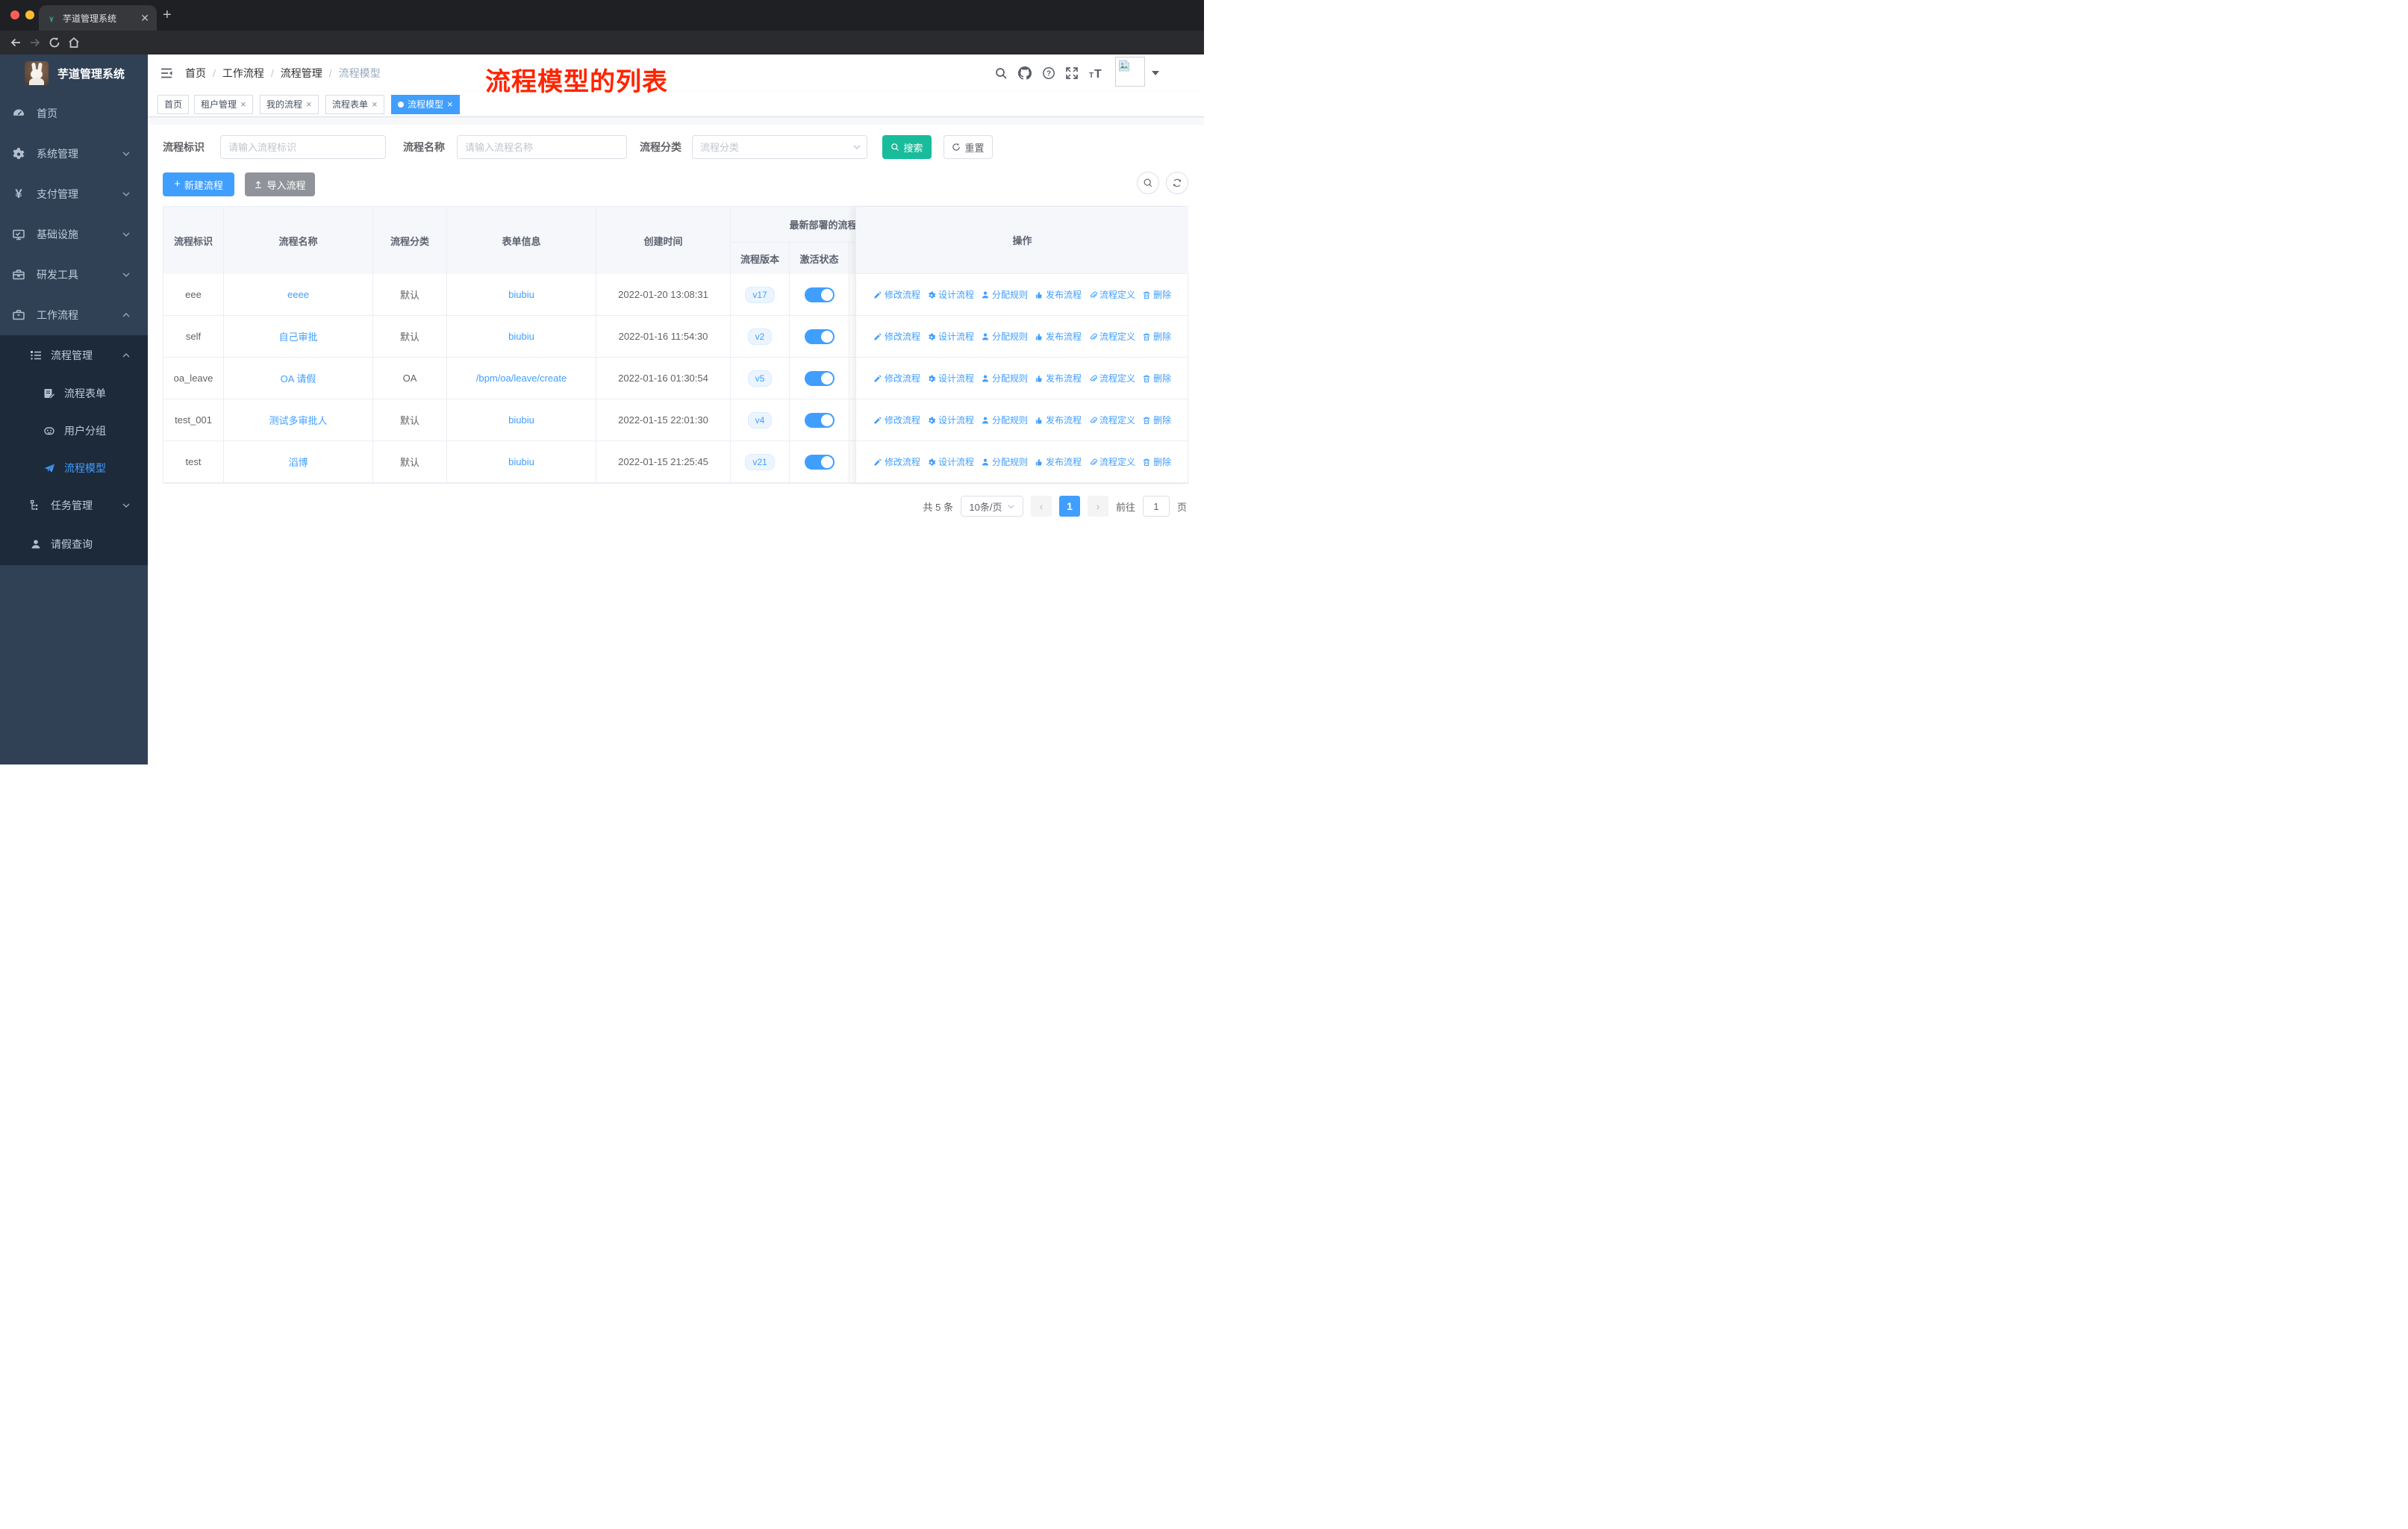 This screenshot has height=1529, width=2408. I want to click on window-close-button, so click(14, 15).